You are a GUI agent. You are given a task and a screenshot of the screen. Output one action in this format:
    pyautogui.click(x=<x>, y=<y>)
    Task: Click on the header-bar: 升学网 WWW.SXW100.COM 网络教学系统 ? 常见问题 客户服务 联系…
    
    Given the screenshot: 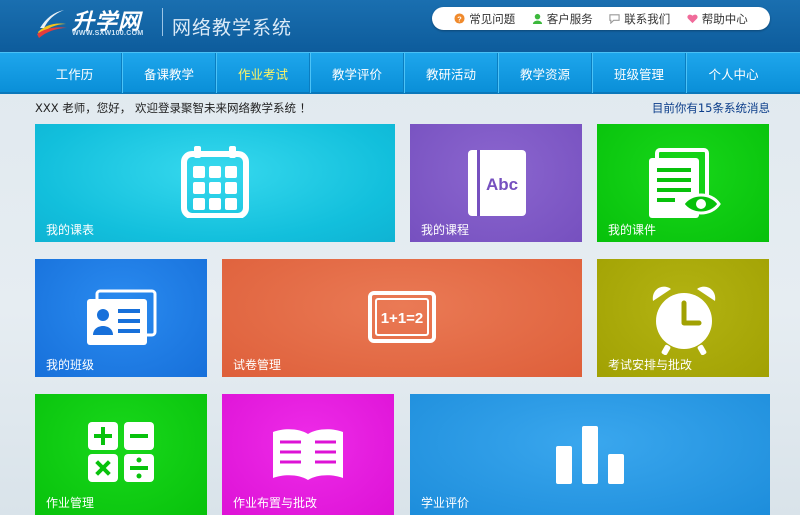 What is the action you would take?
    pyautogui.click(x=400, y=26)
    